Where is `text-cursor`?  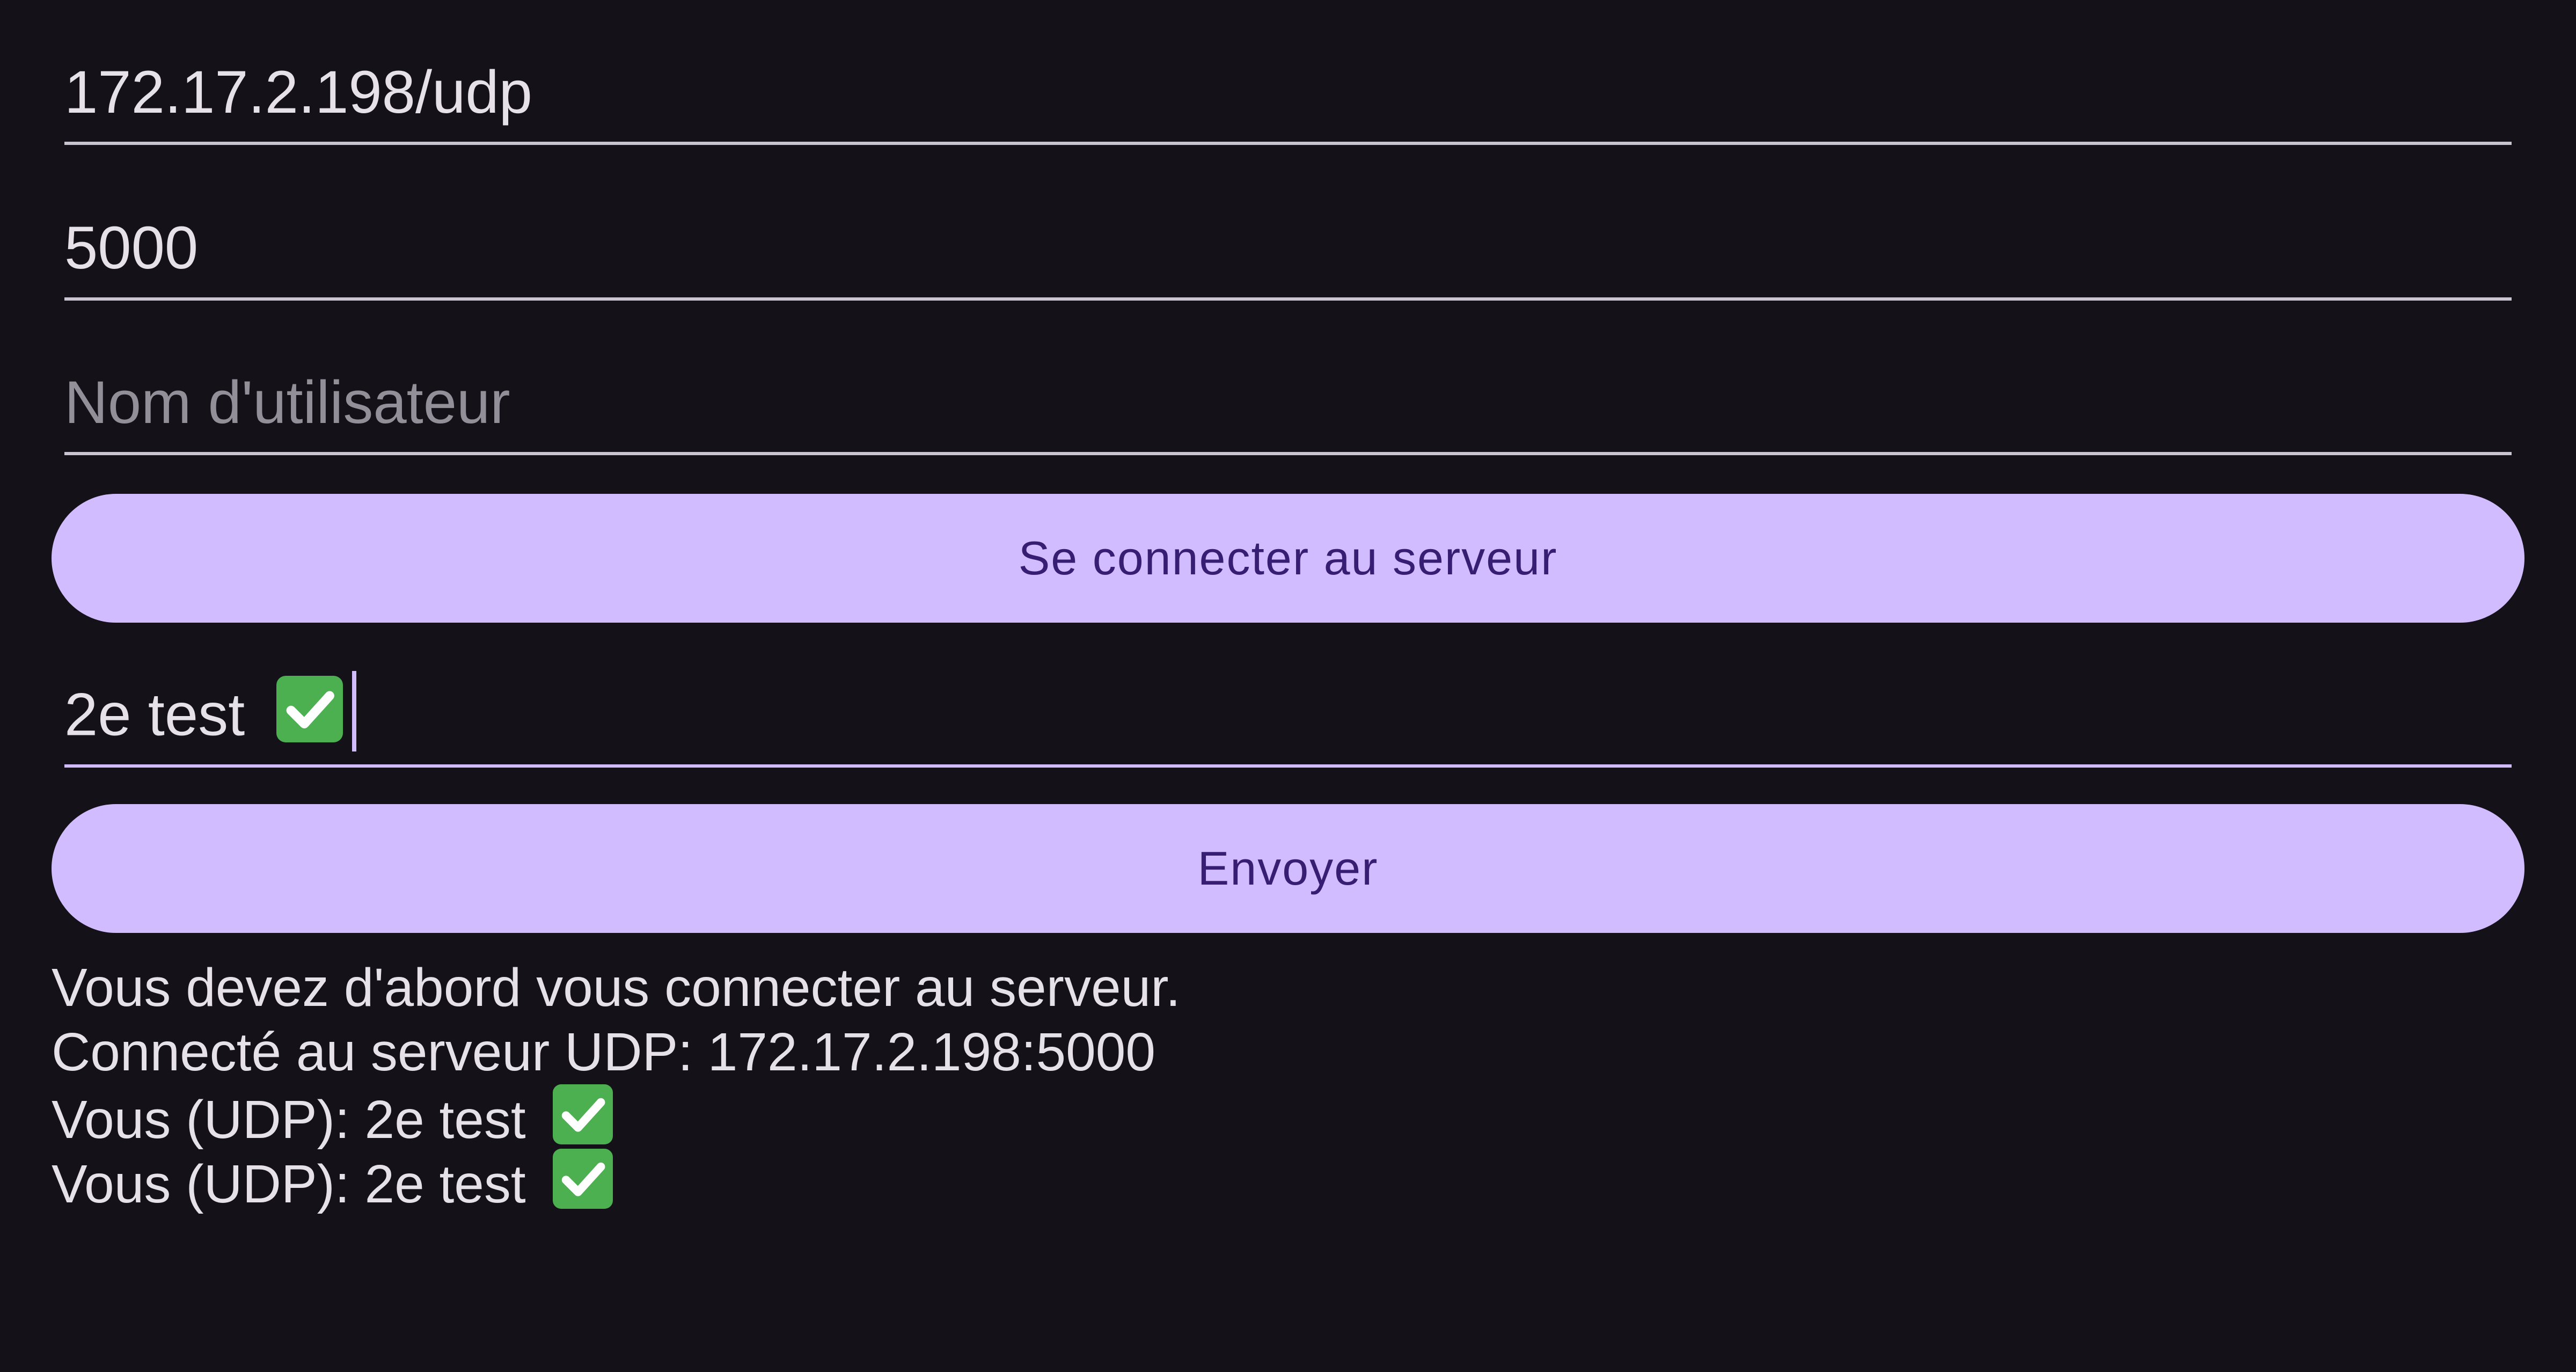 text-cursor is located at coordinates (354, 711).